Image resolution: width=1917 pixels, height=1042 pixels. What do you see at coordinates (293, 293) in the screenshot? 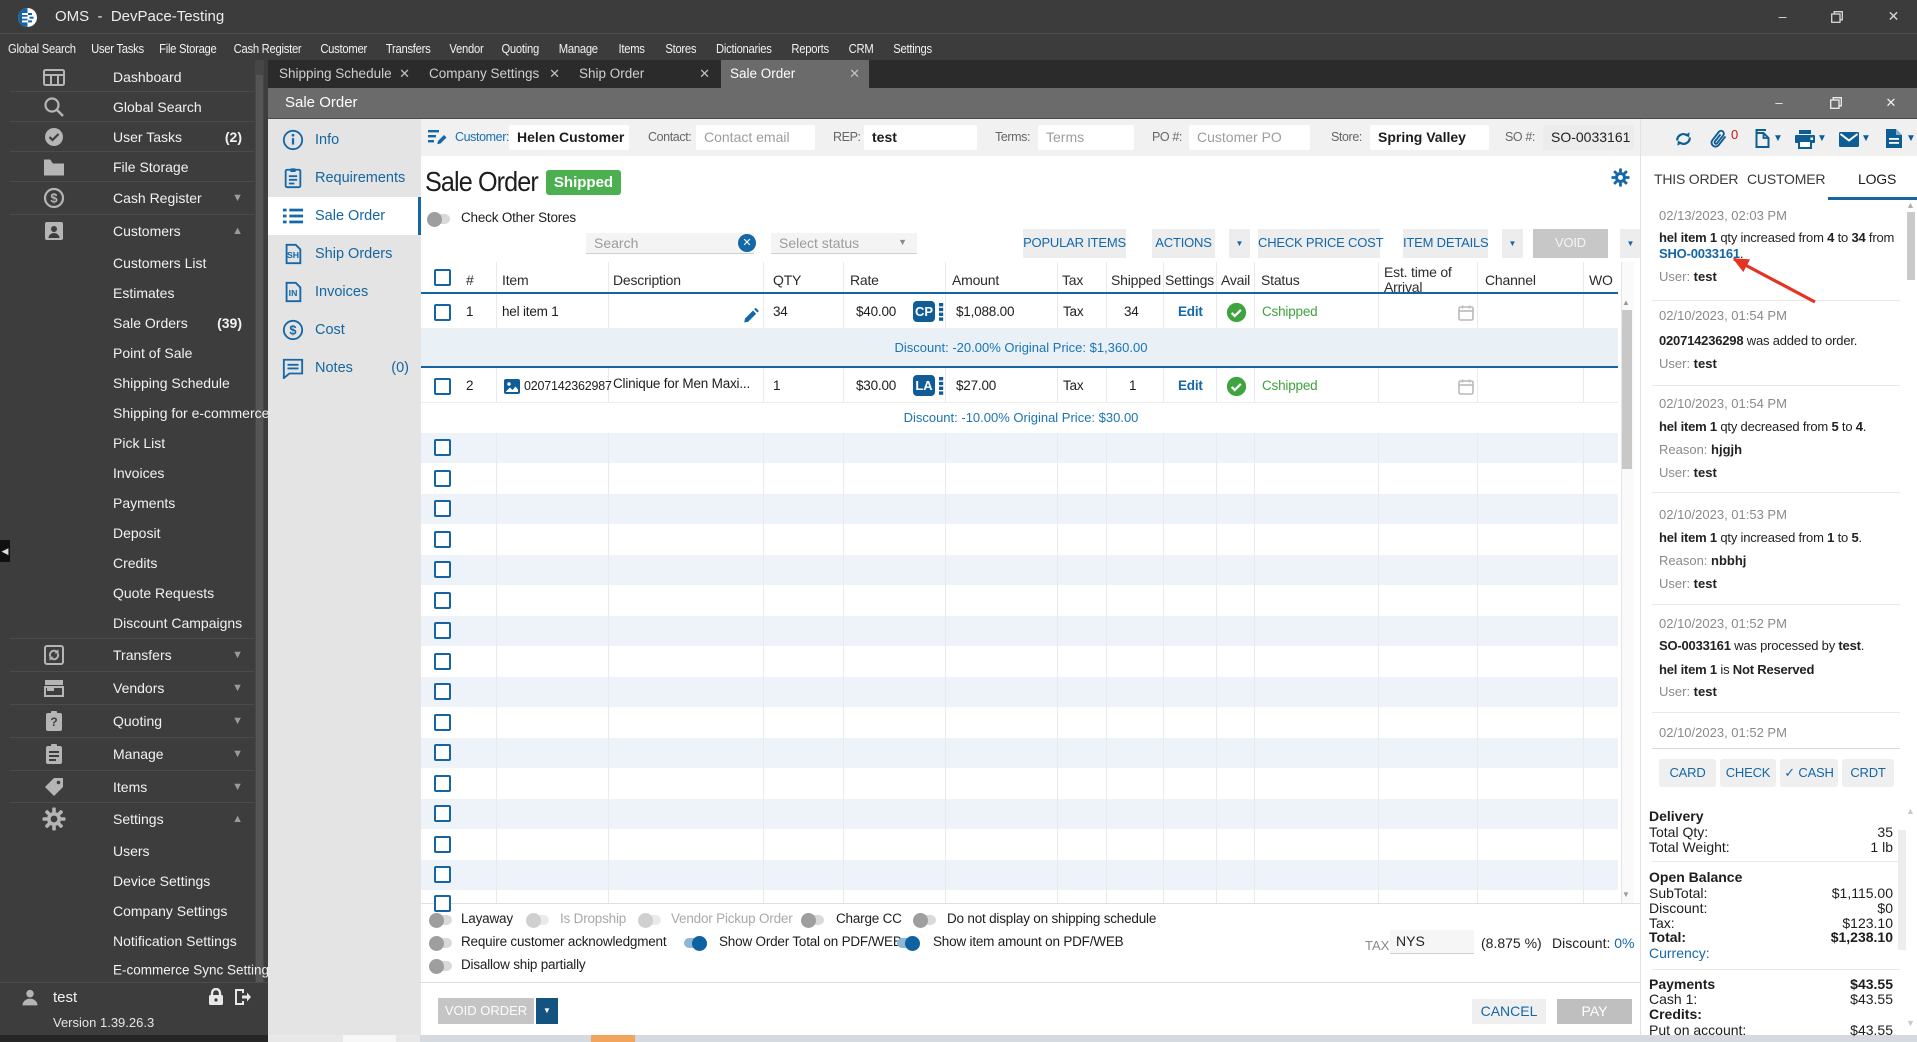
I see `svg-text: IN` at bounding box center [293, 293].